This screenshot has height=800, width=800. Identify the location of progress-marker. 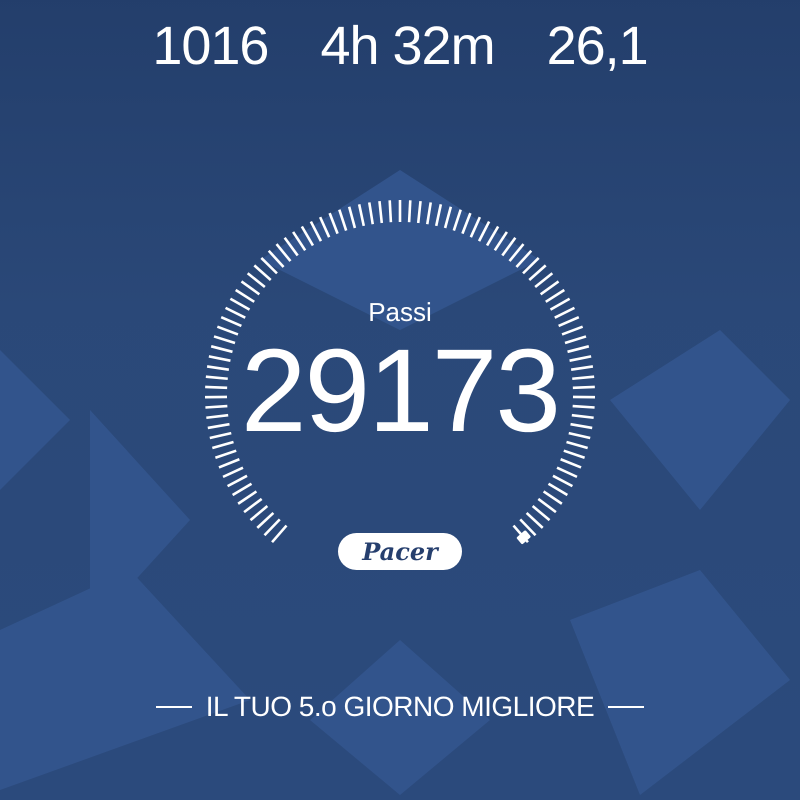
(524, 537).